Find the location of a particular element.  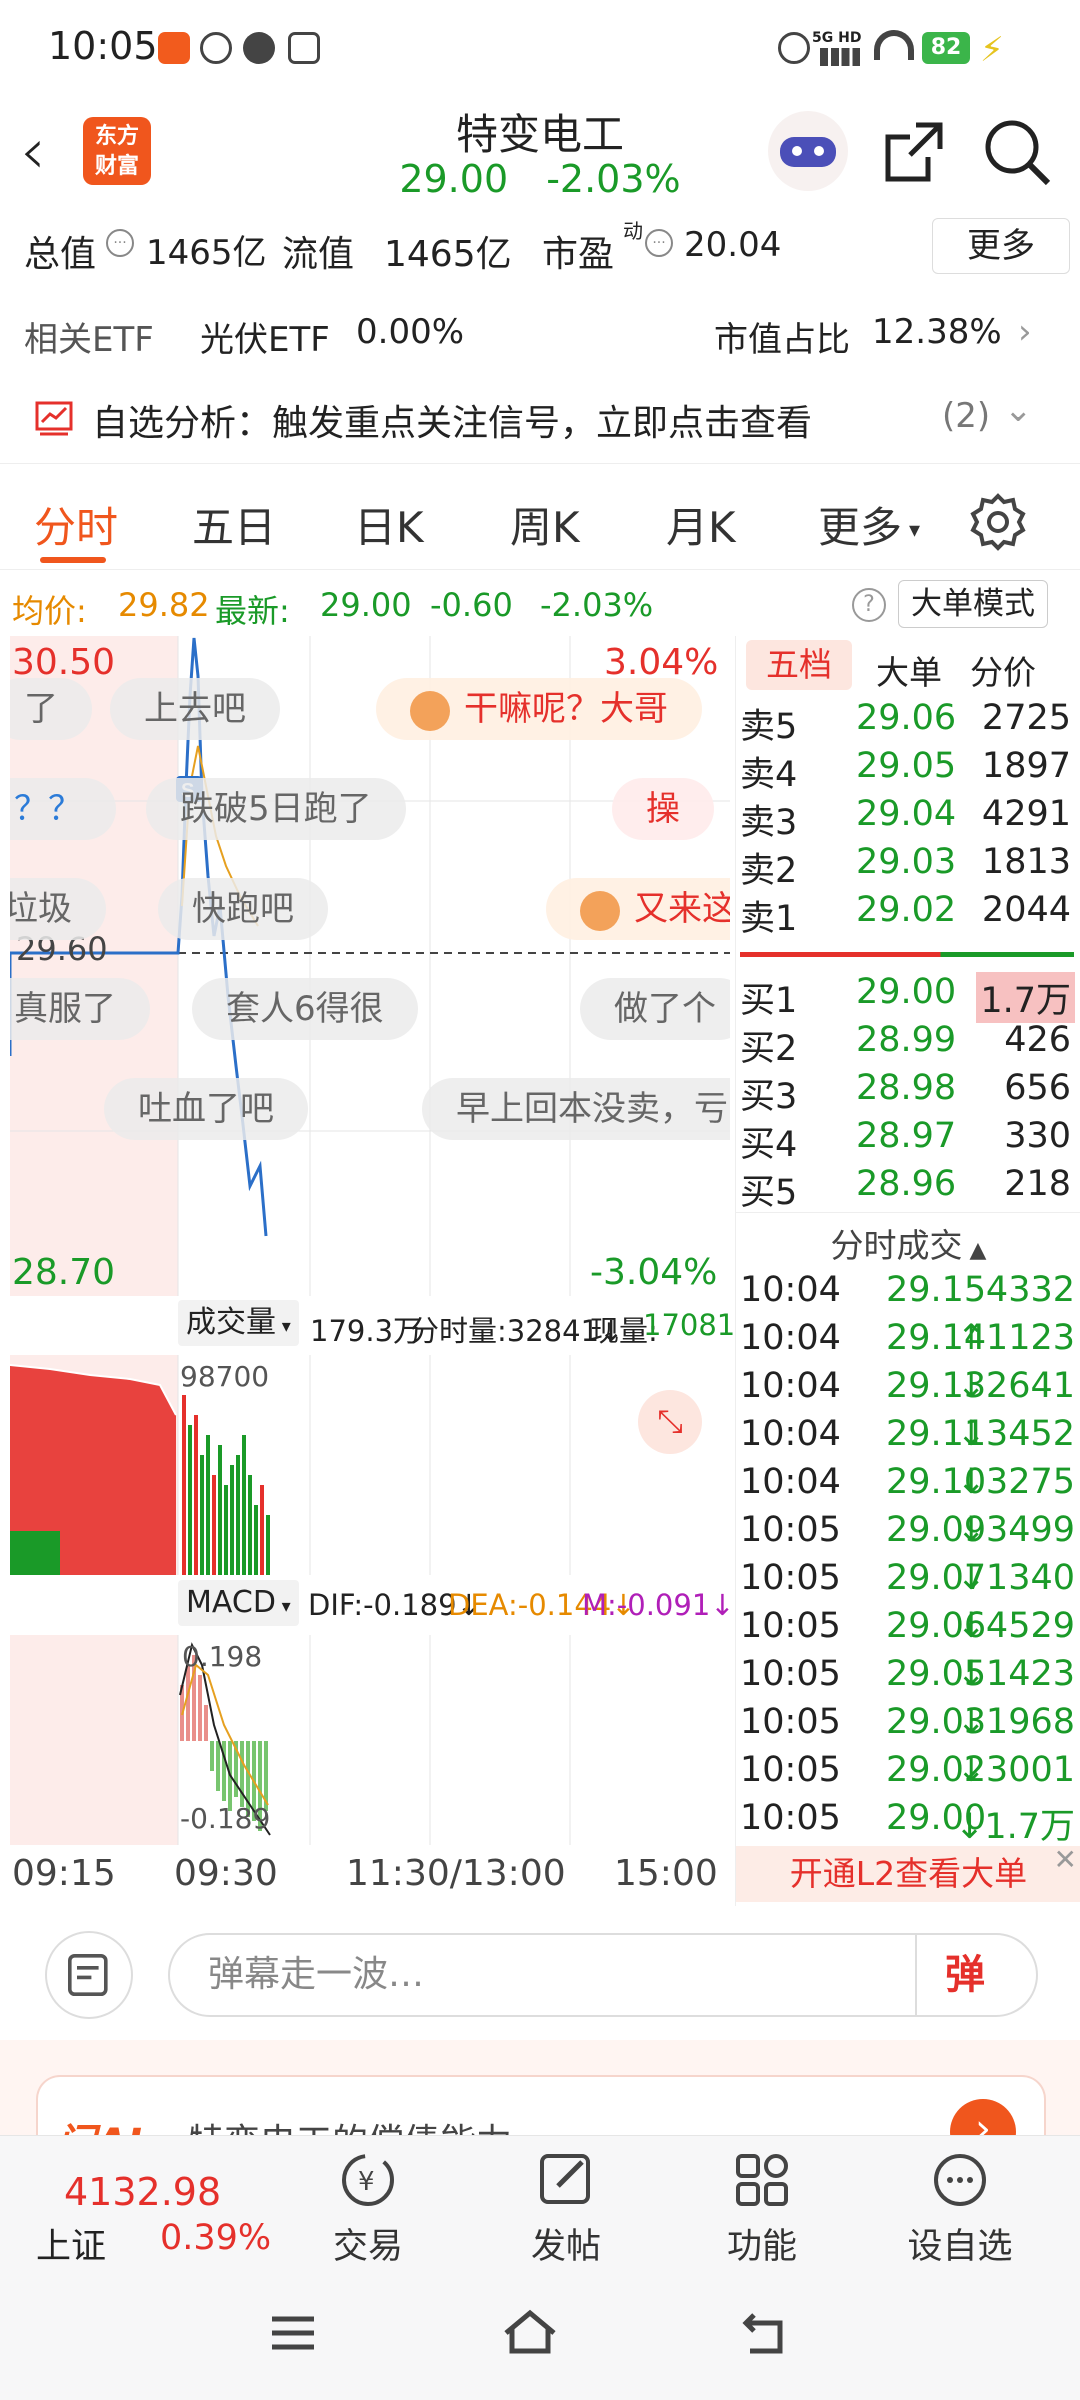

bid-volume: 426 is located at coordinates (1037, 1040).